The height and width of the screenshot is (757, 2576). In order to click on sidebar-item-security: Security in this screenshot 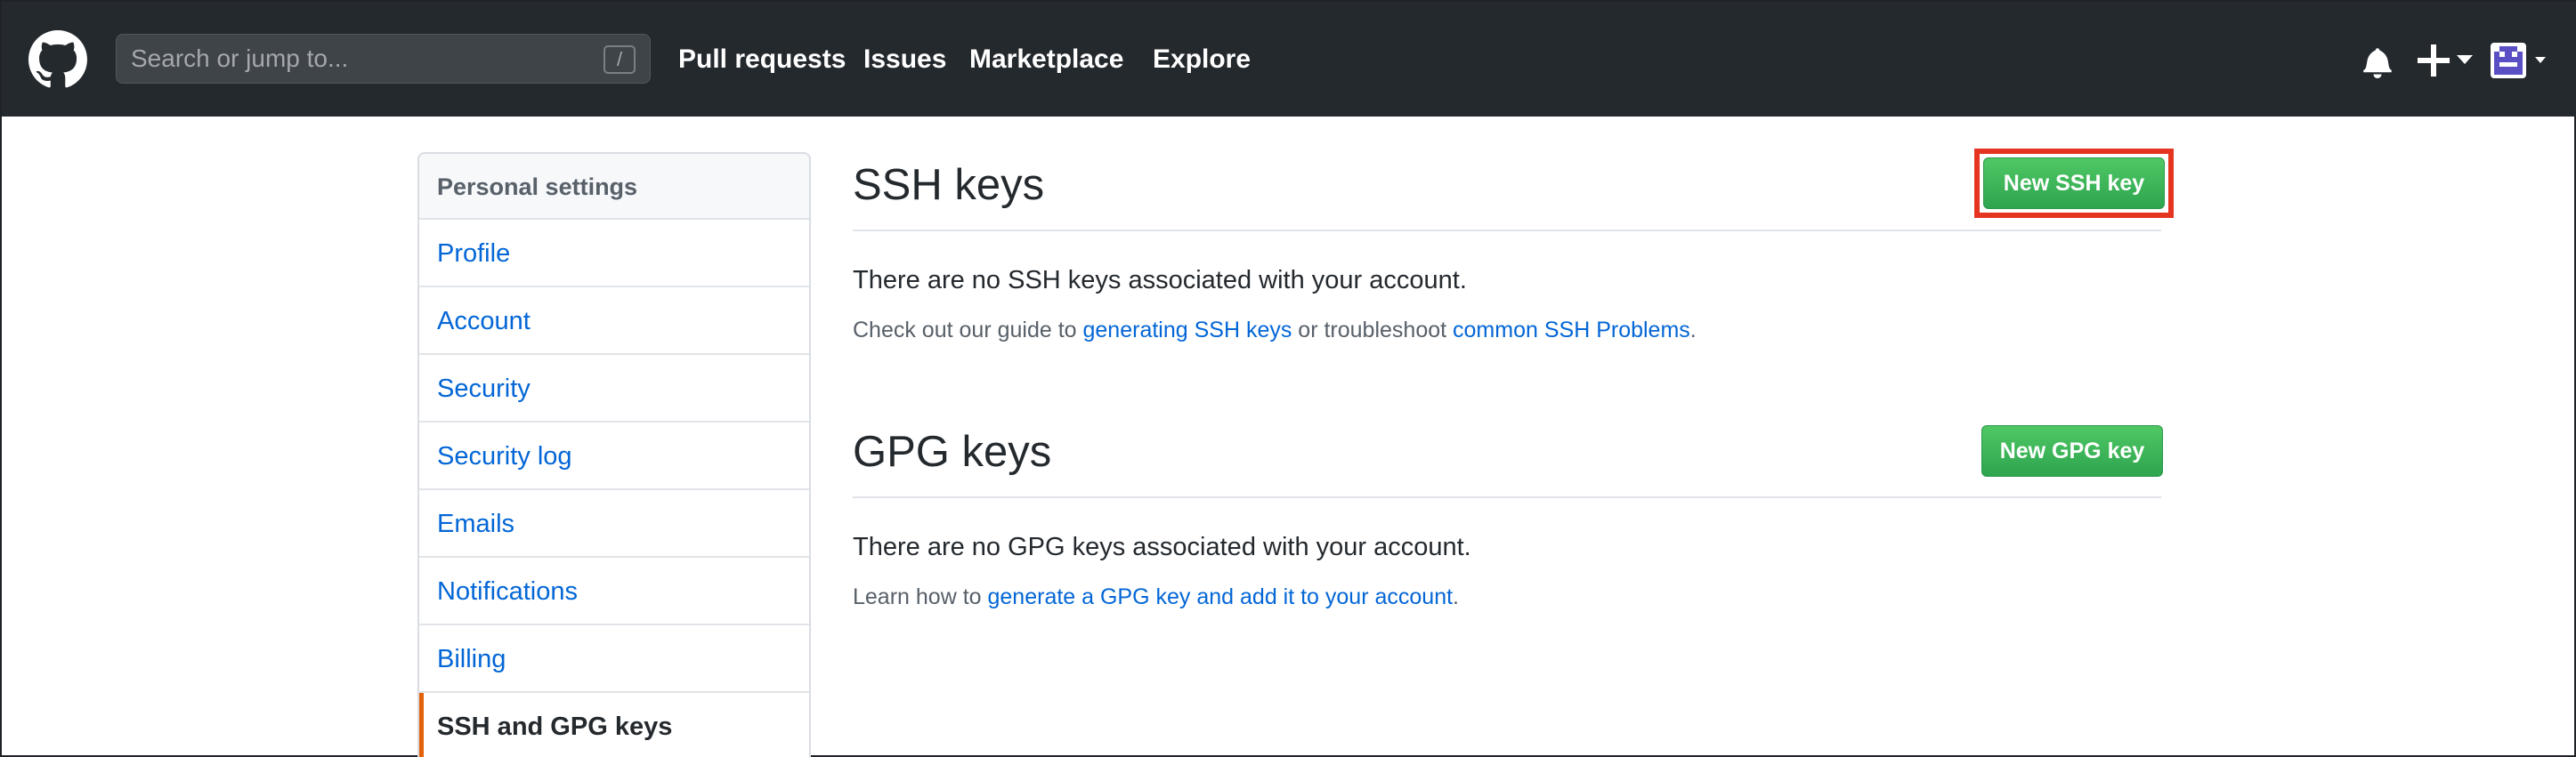, I will do `click(614, 389)`.